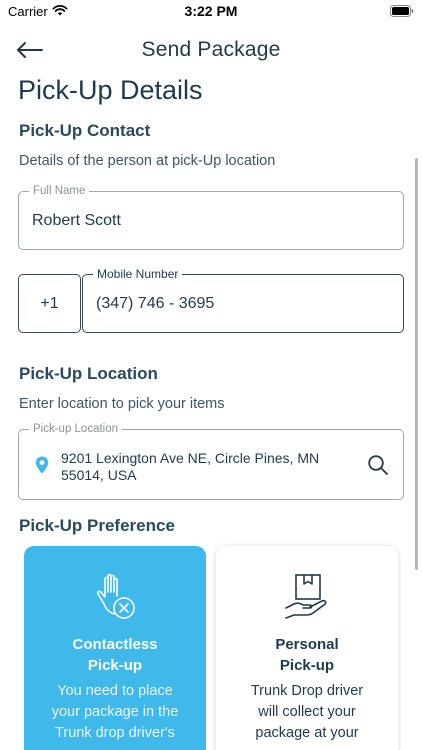  I want to click on contactless-desc-line-2: your package in the, so click(115, 712).